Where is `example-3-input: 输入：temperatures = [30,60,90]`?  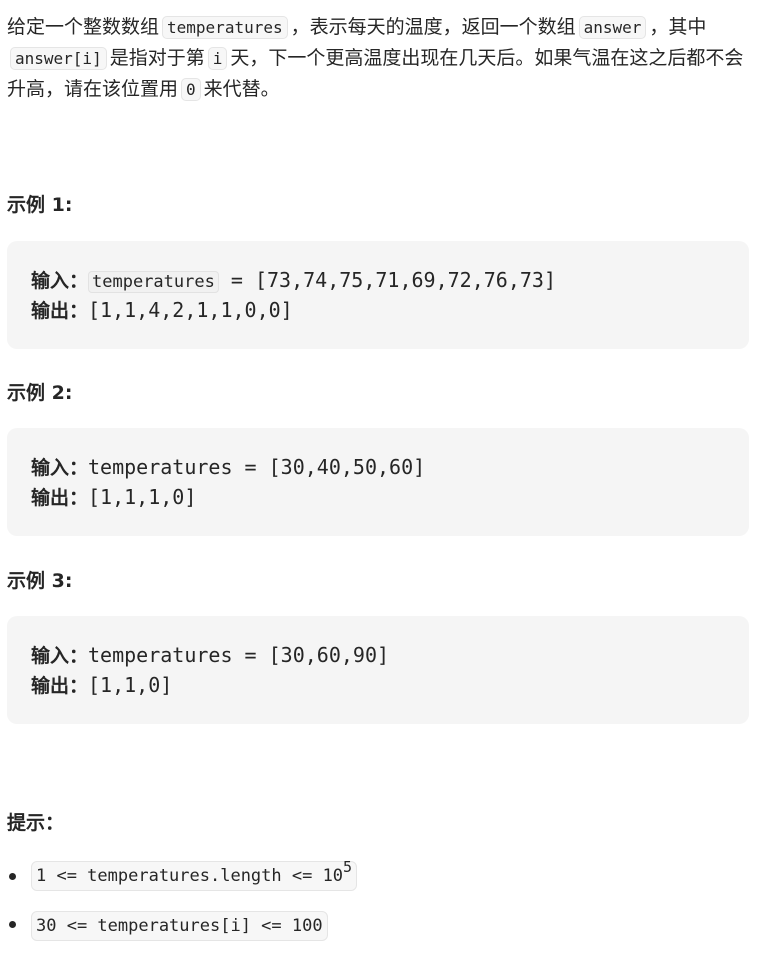 example-3-input: 输入：temperatures = [30,60,90] is located at coordinates (210, 655).